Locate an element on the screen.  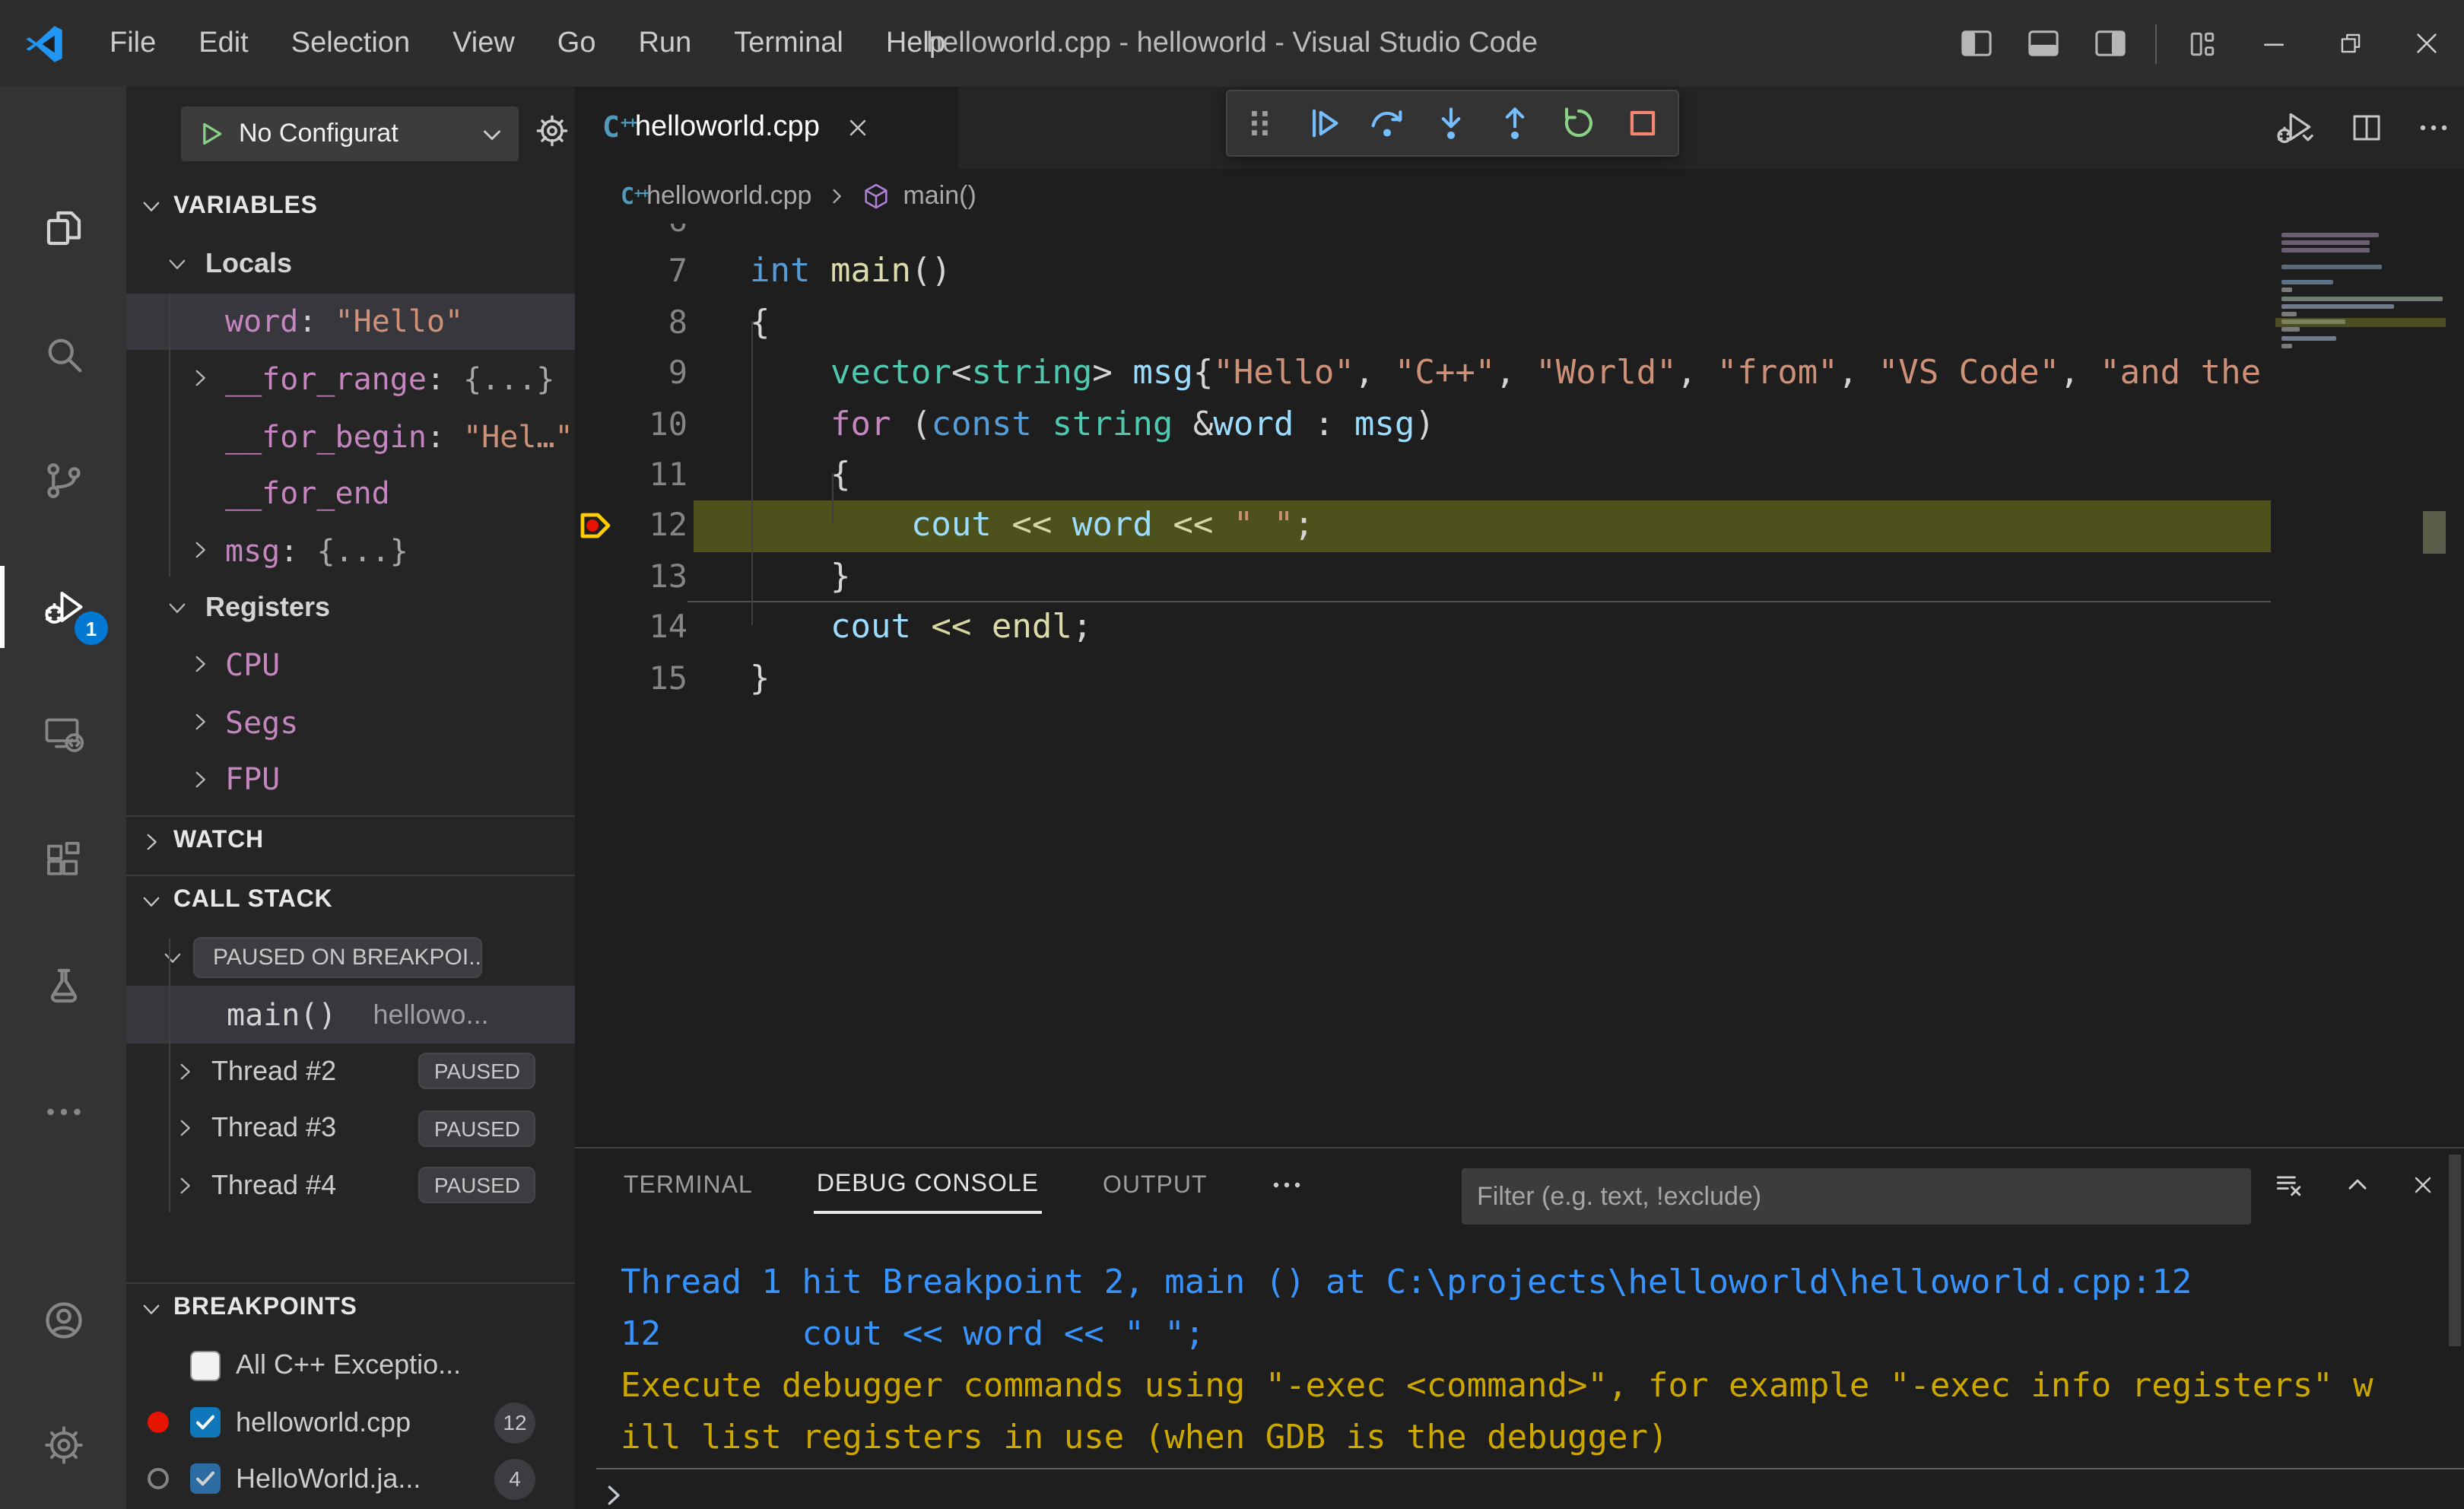
tab-helloworld-cpp: C ++ helloworld.cpp is located at coordinates (766, 128).